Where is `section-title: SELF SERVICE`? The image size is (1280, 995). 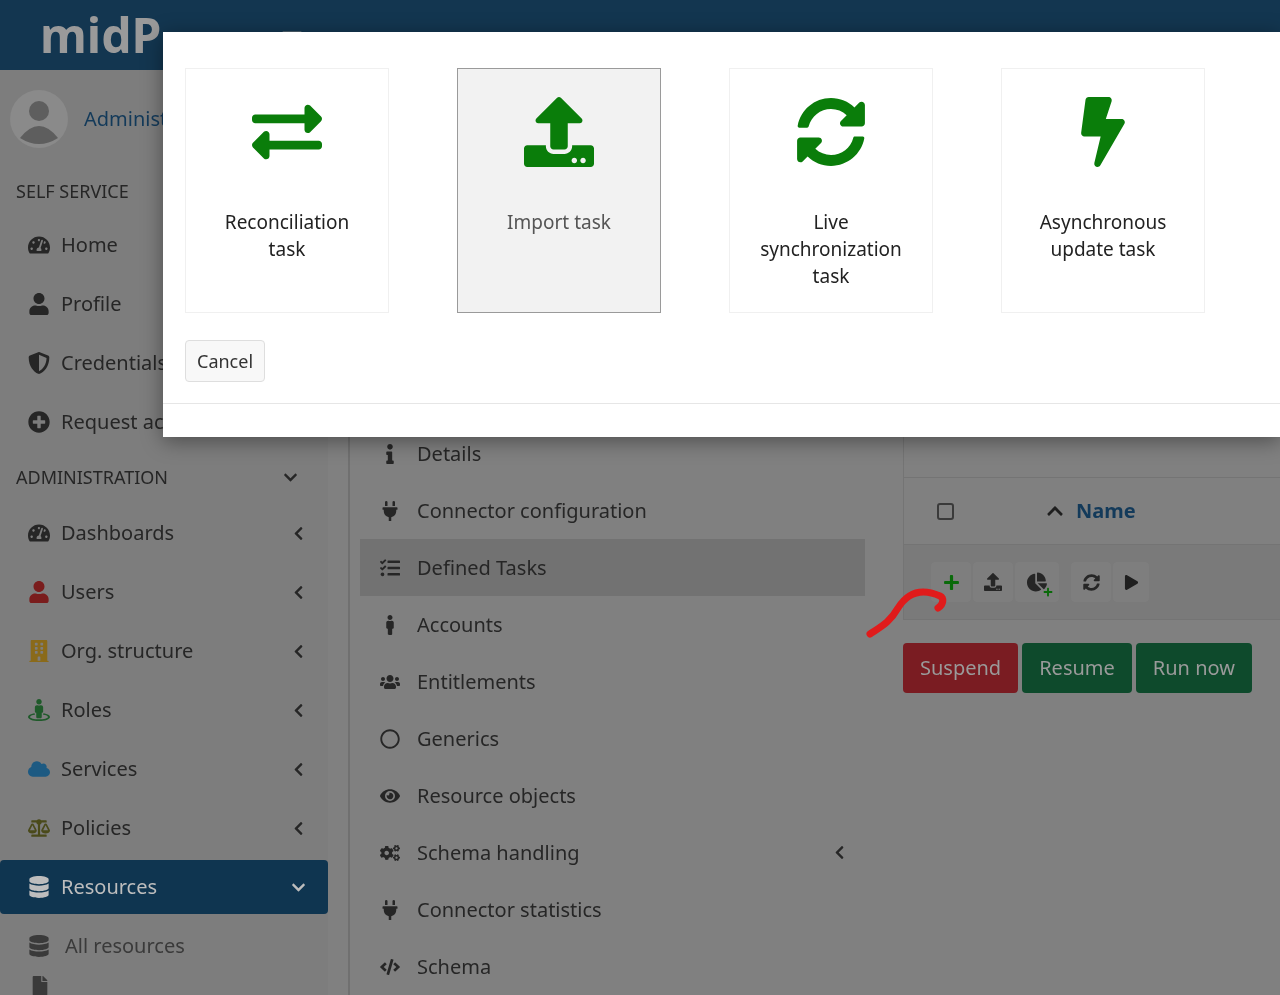 section-title: SELF SERVICE is located at coordinates (73, 191).